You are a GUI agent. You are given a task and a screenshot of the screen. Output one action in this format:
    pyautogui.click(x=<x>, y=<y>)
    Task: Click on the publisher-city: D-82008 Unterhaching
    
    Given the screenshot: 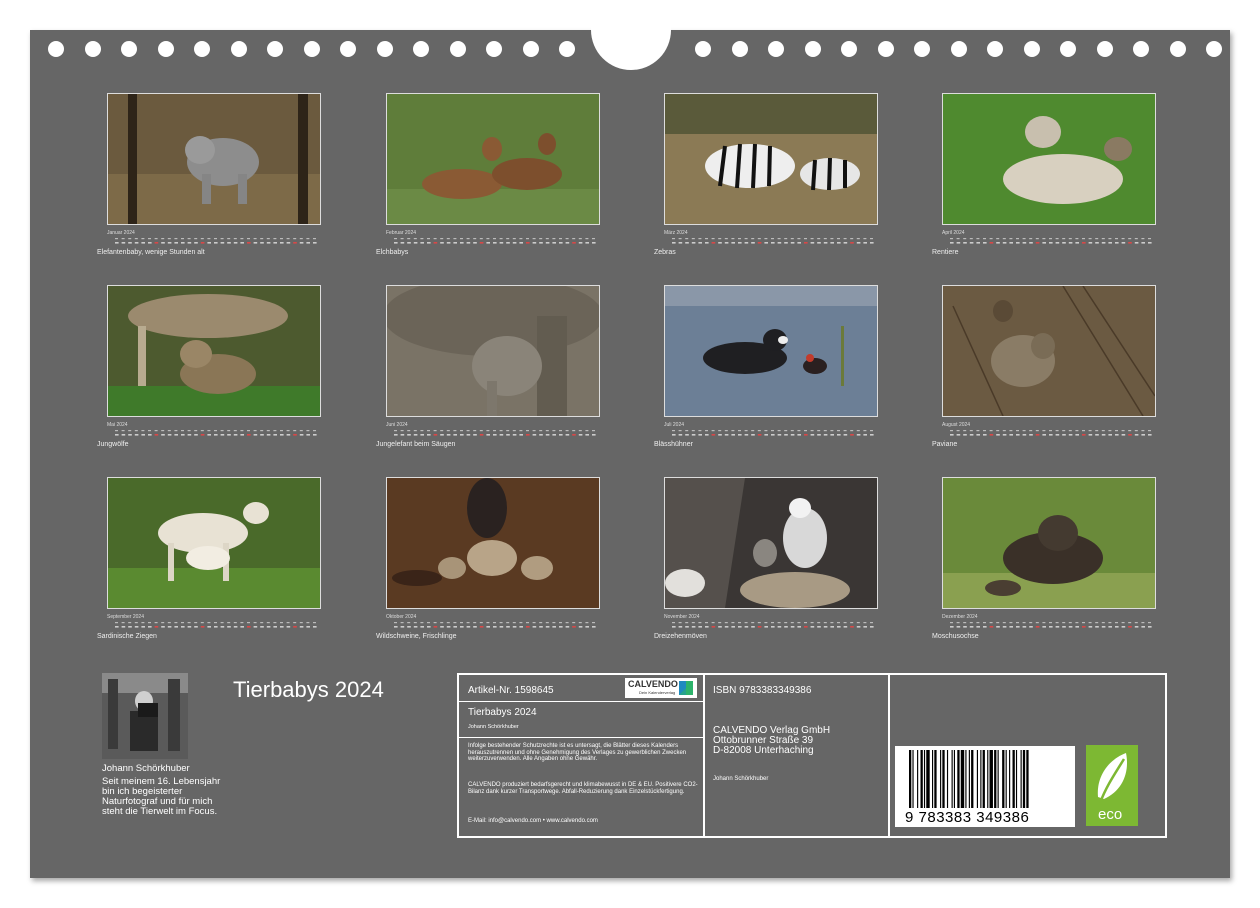 What is the action you would take?
    pyautogui.click(x=763, y=750)
    